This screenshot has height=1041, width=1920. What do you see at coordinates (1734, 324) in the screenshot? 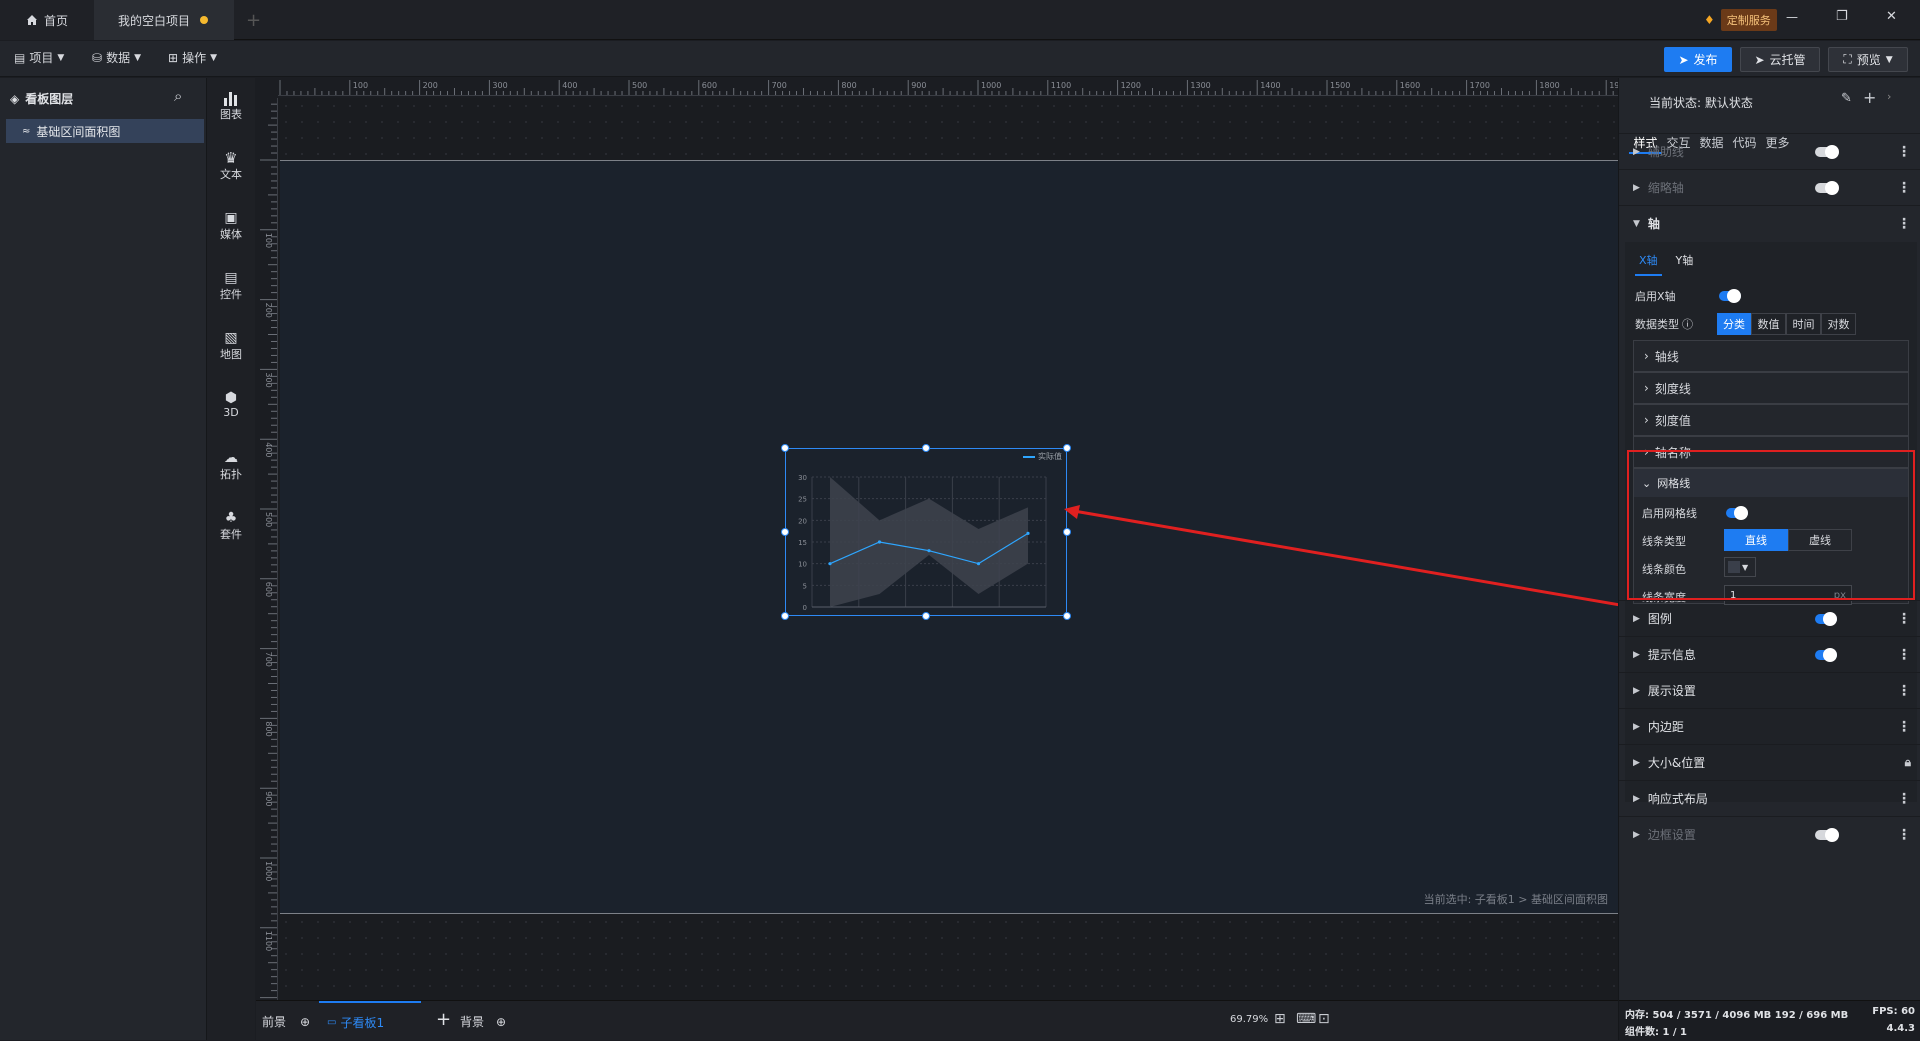
I see `data-type-category: 分类` at bounding box center [1734, 324].